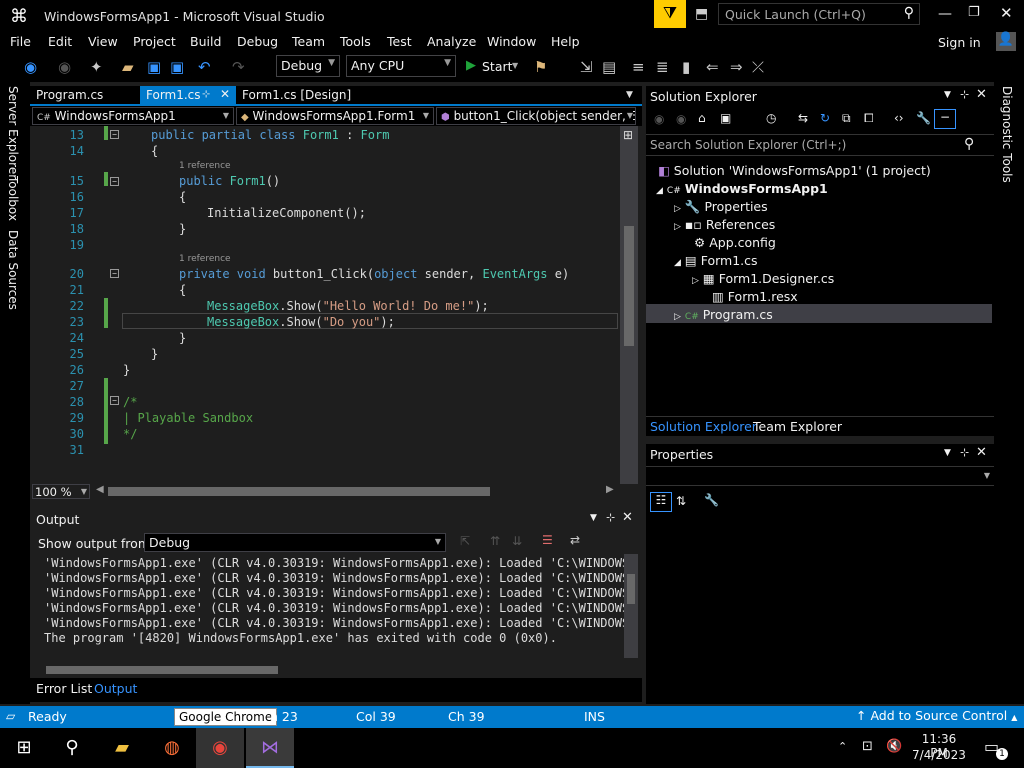 This screenshot has width=1024, height=768. What do you see at coordinates (1006, 13) in the screenshot?
I see `close-window-button: ✕` at bounding box center [1006, 13].